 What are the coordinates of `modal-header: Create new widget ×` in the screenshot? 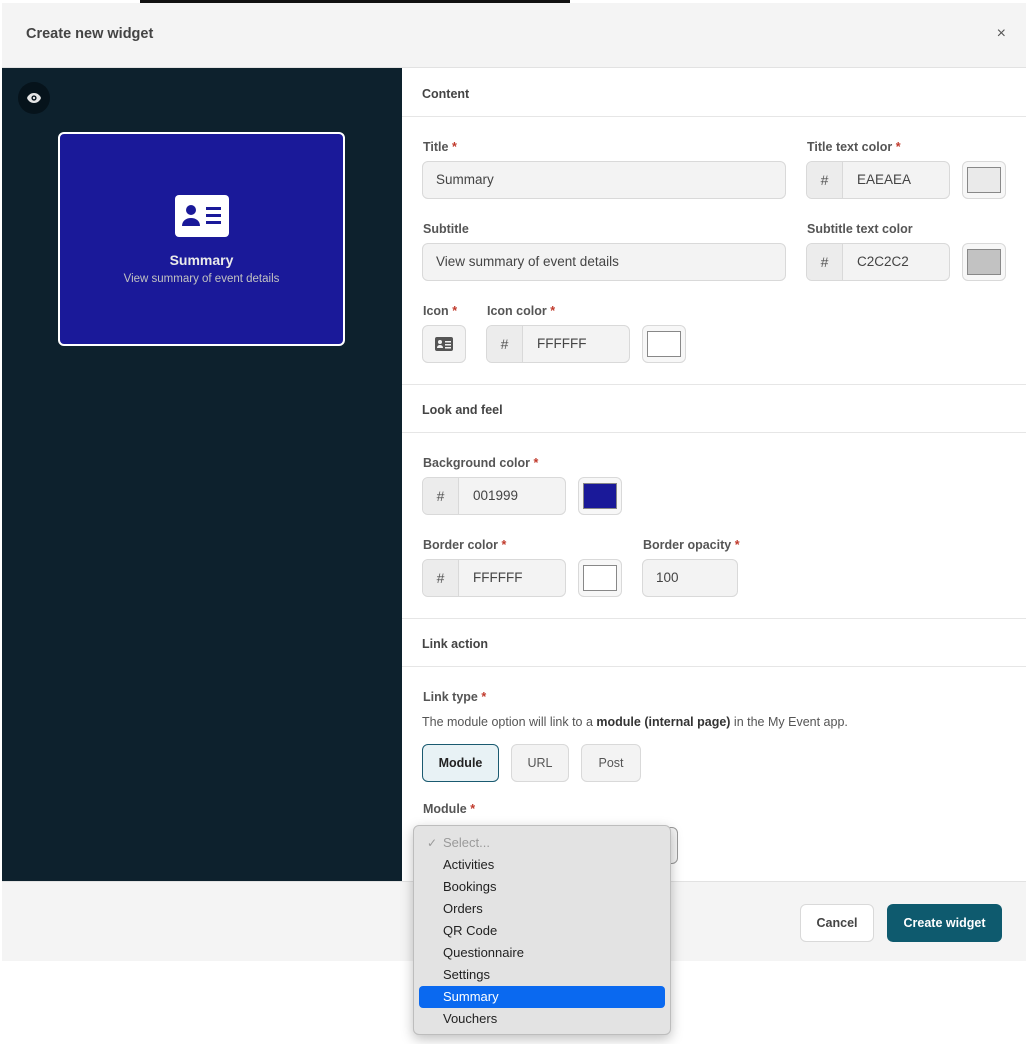 It's located at (514, 35).